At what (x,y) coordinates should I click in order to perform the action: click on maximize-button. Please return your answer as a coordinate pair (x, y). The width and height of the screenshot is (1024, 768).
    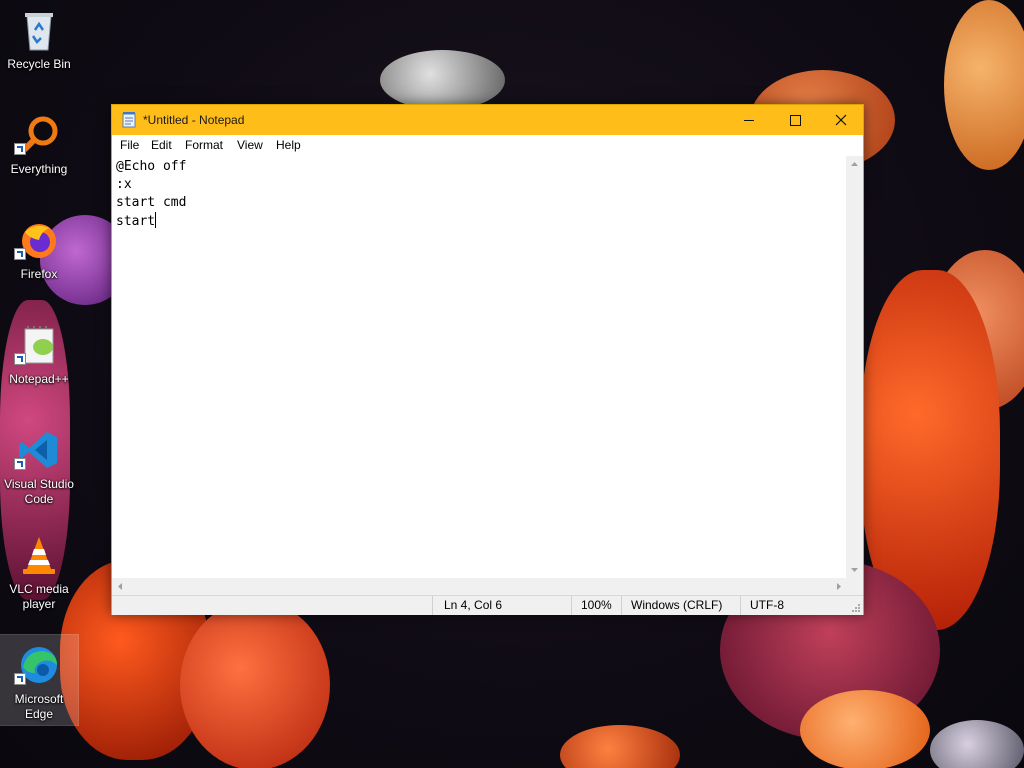
    Looking at the image, I should click on (795, 120).